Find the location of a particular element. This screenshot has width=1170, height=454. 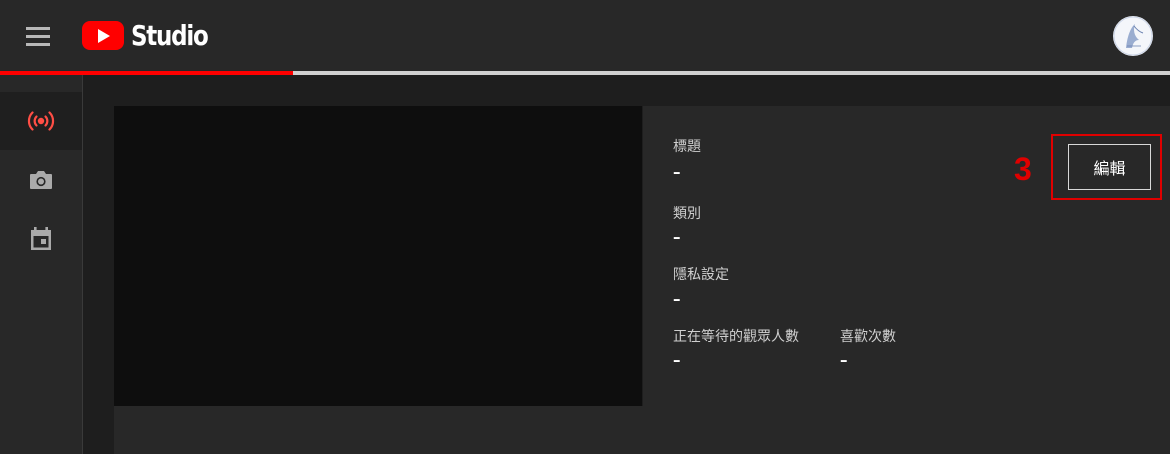

youtube-play-icon is located at coordinates (103, 35).